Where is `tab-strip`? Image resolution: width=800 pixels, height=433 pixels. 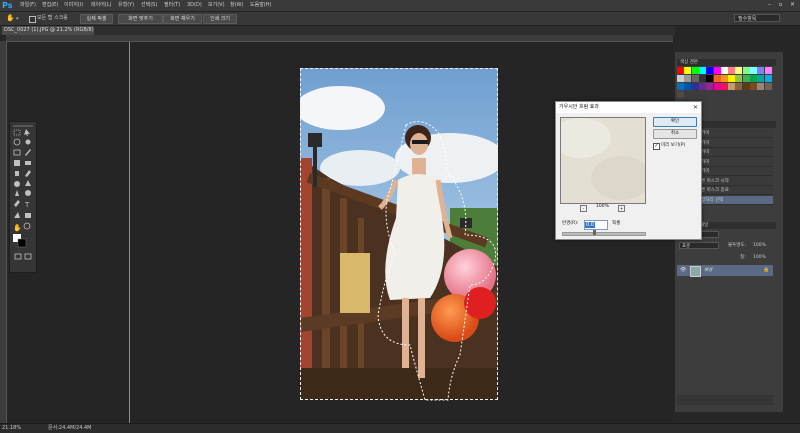
tab-strip is located at coordinates (337, 30).